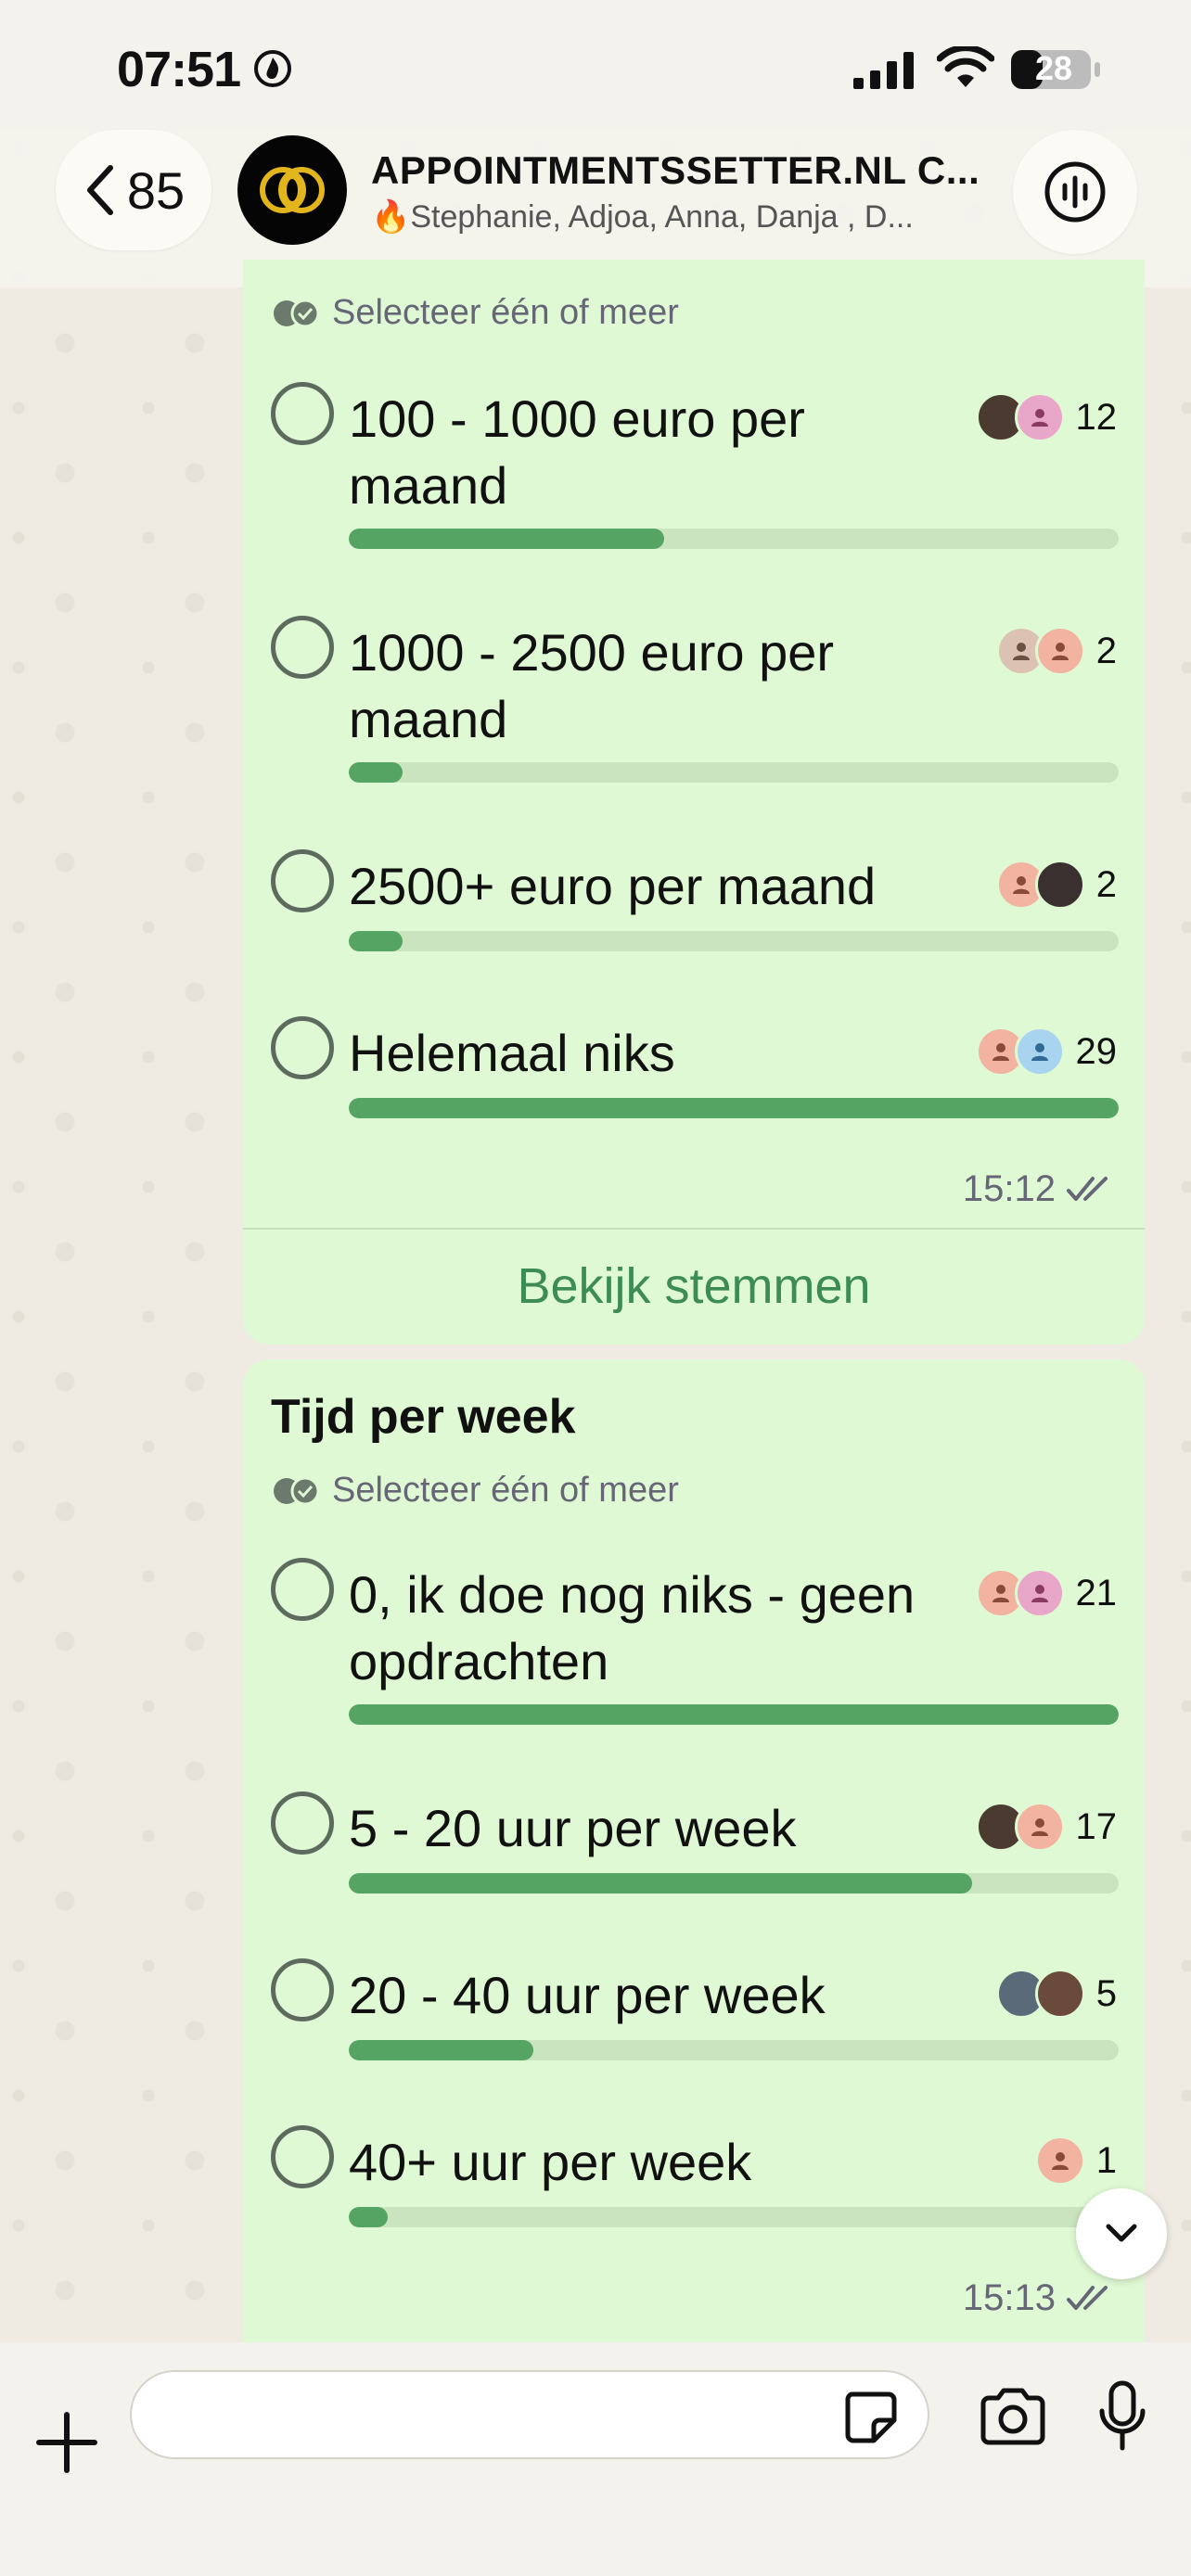 The image size is (1191, 2576). I want to click on divider, so click(694, 1229).